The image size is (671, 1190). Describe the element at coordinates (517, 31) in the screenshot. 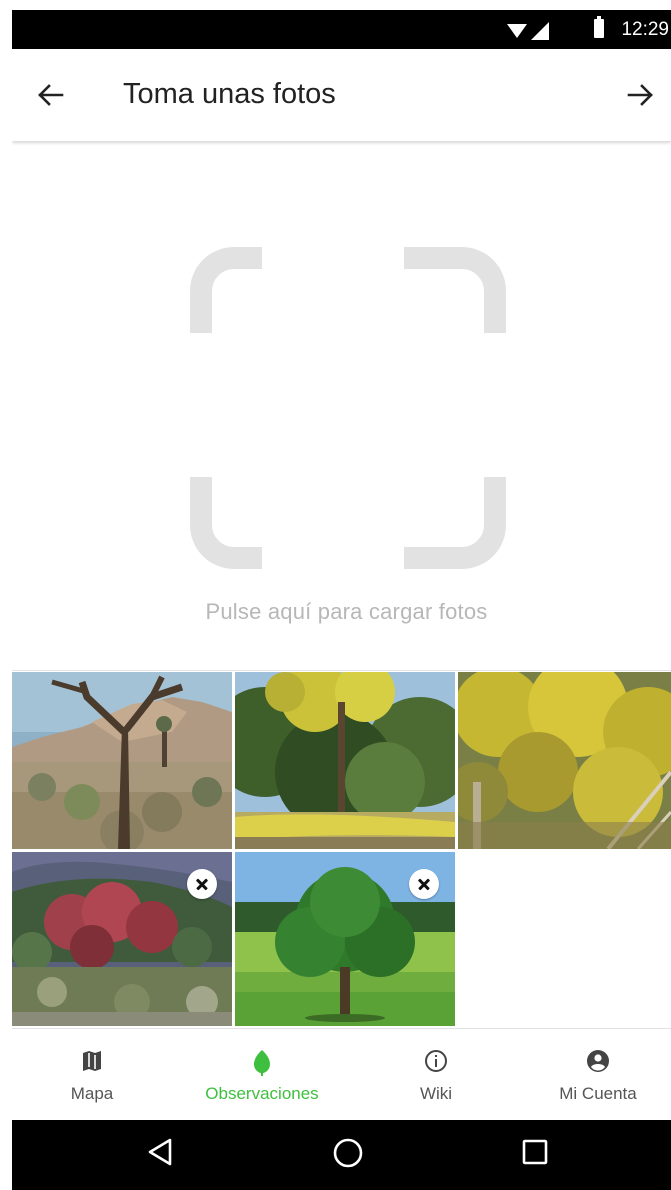

I see `wifi-icon` at that location.